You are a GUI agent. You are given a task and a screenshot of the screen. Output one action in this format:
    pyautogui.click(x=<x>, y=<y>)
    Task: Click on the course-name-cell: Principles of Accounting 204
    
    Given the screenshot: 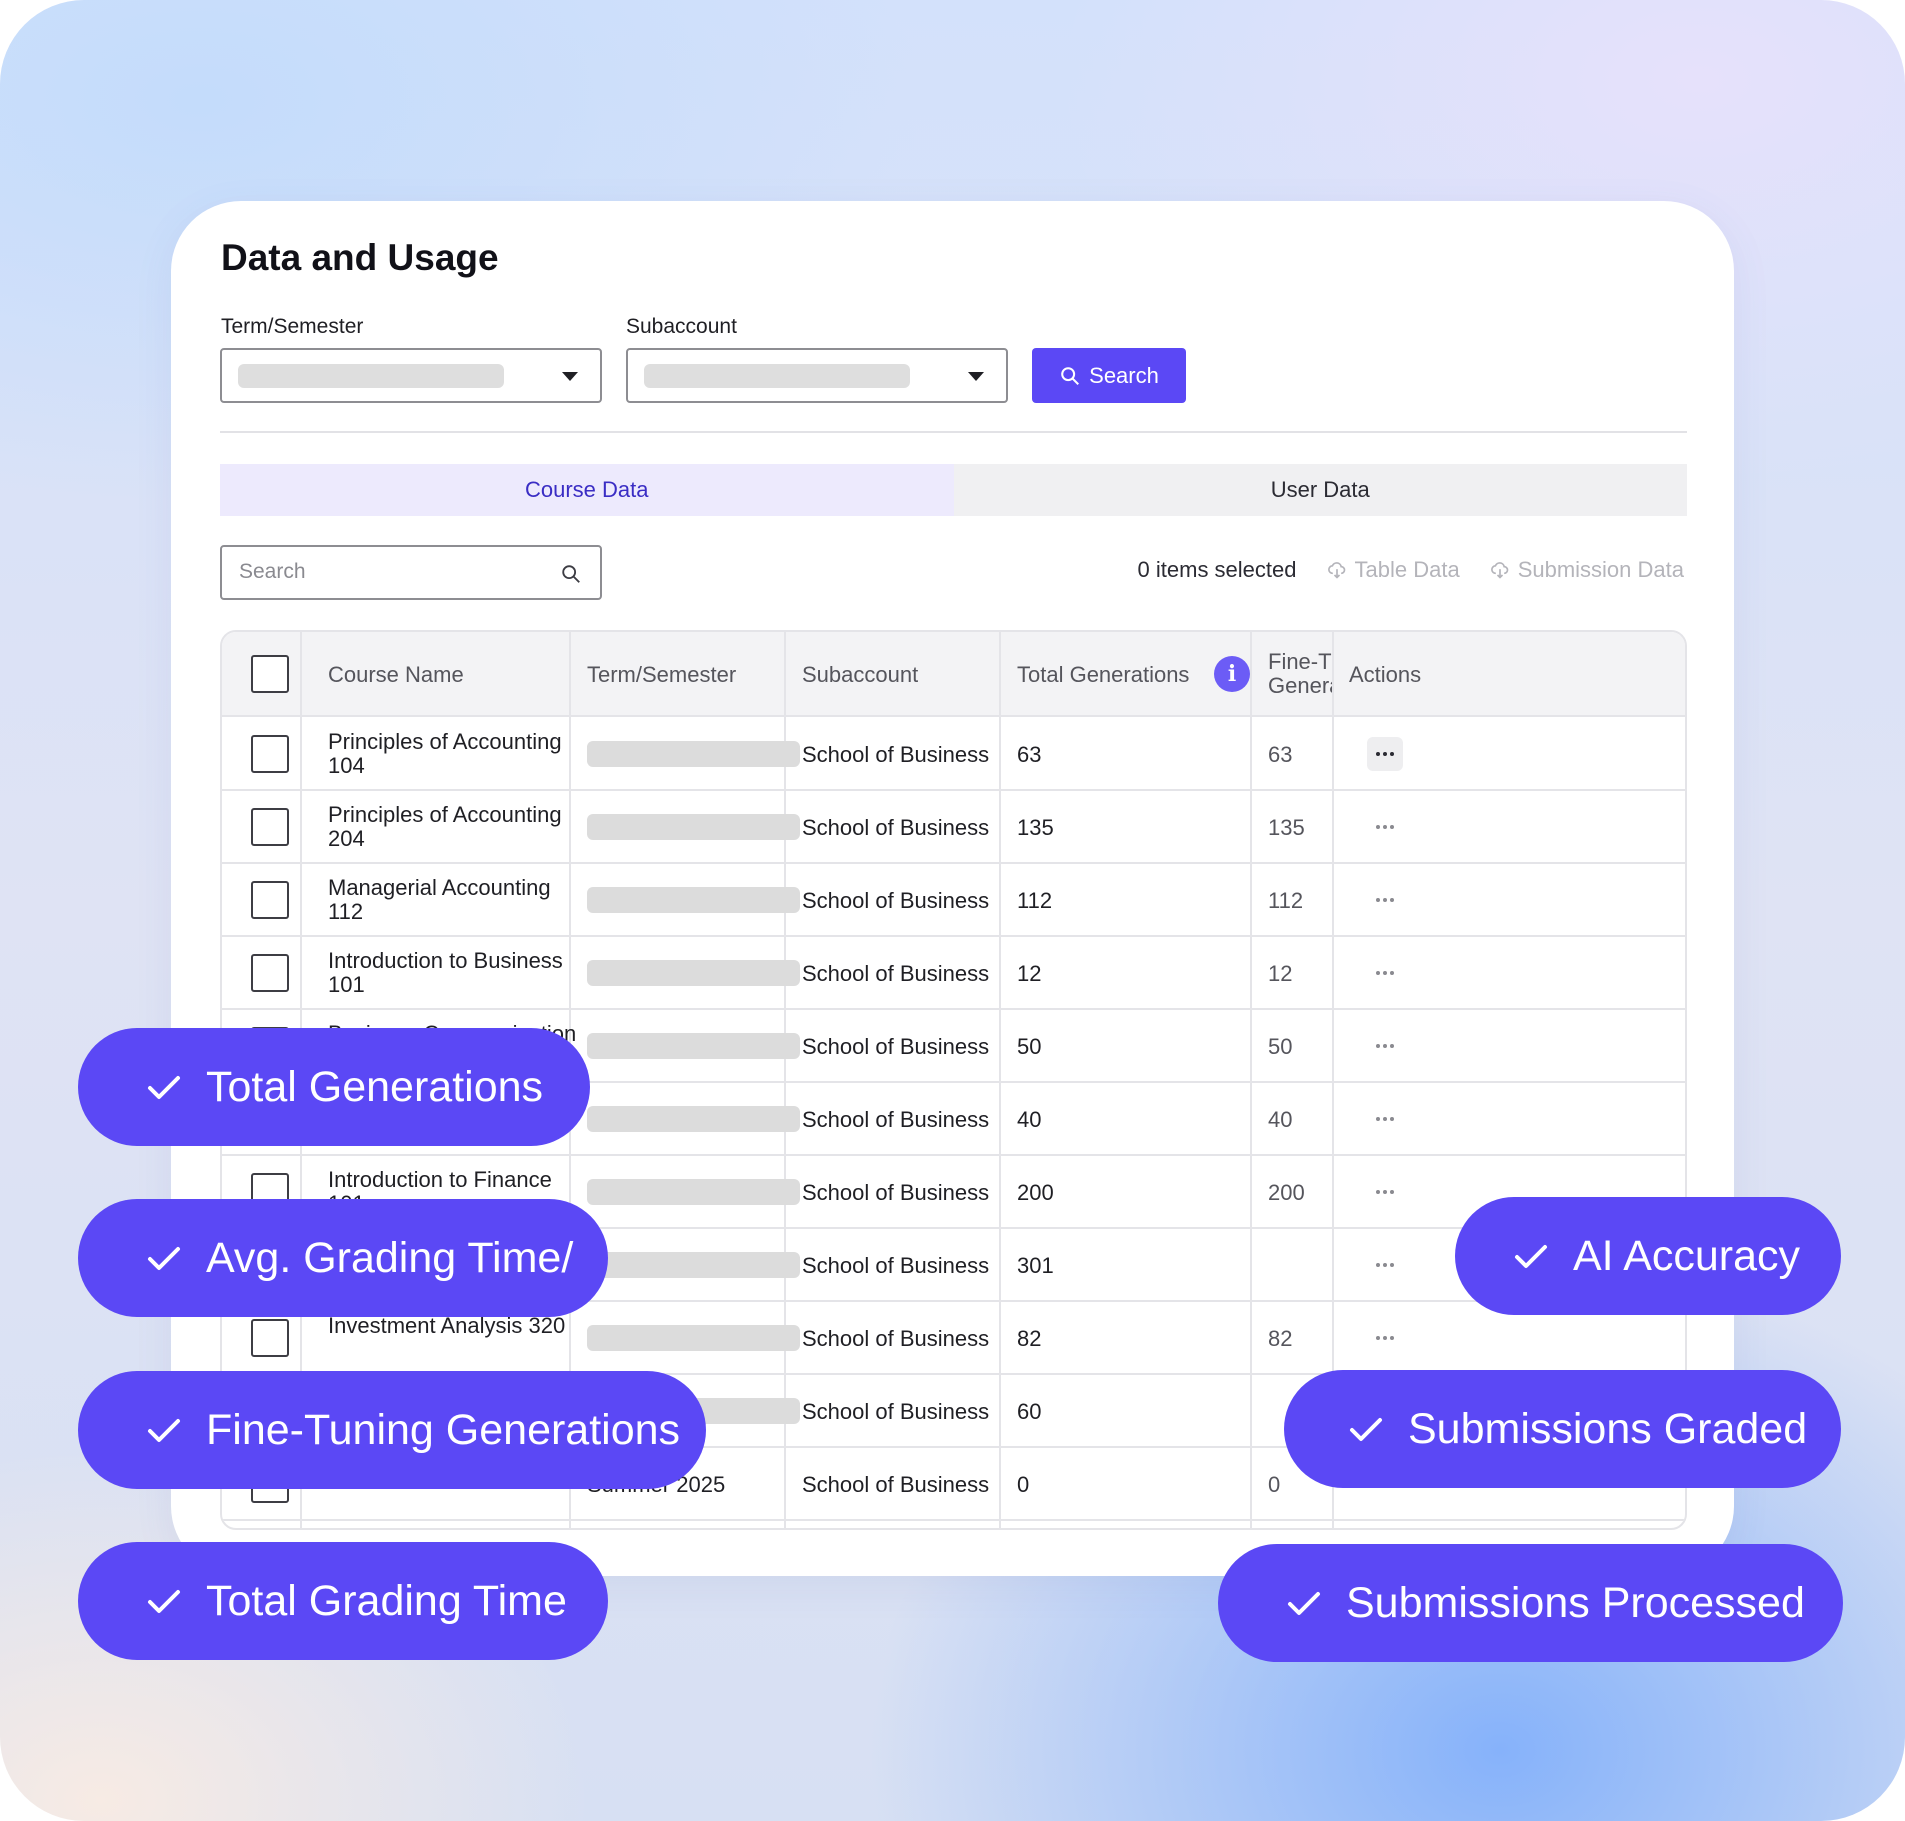 What is the action you would take?
    pyautogui.click(x=458, y=826)
    